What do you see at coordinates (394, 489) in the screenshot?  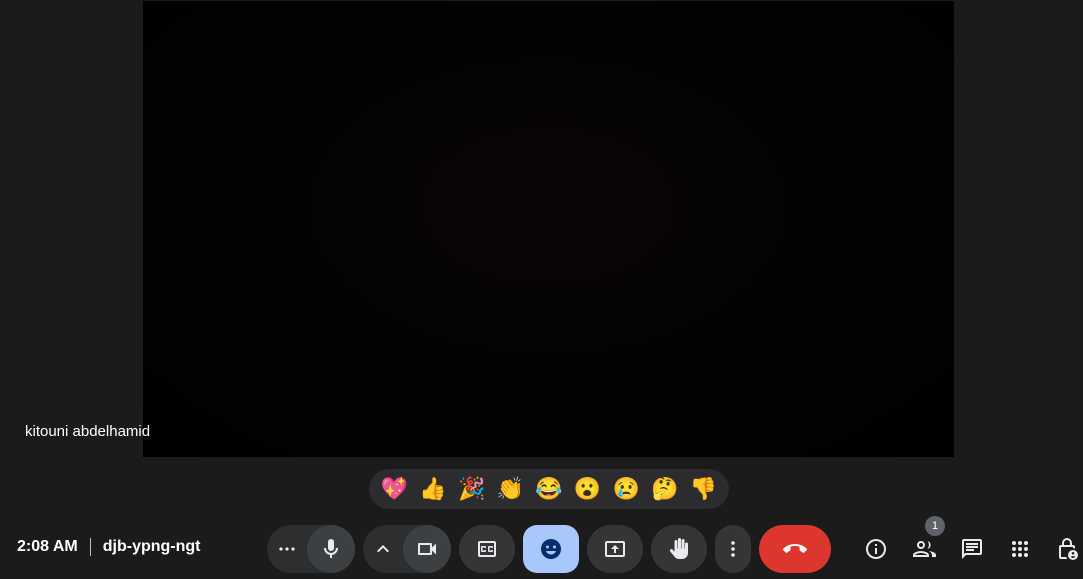 I see `sparkling-heart-reaction: 💖` at bounding box center [394, 489].